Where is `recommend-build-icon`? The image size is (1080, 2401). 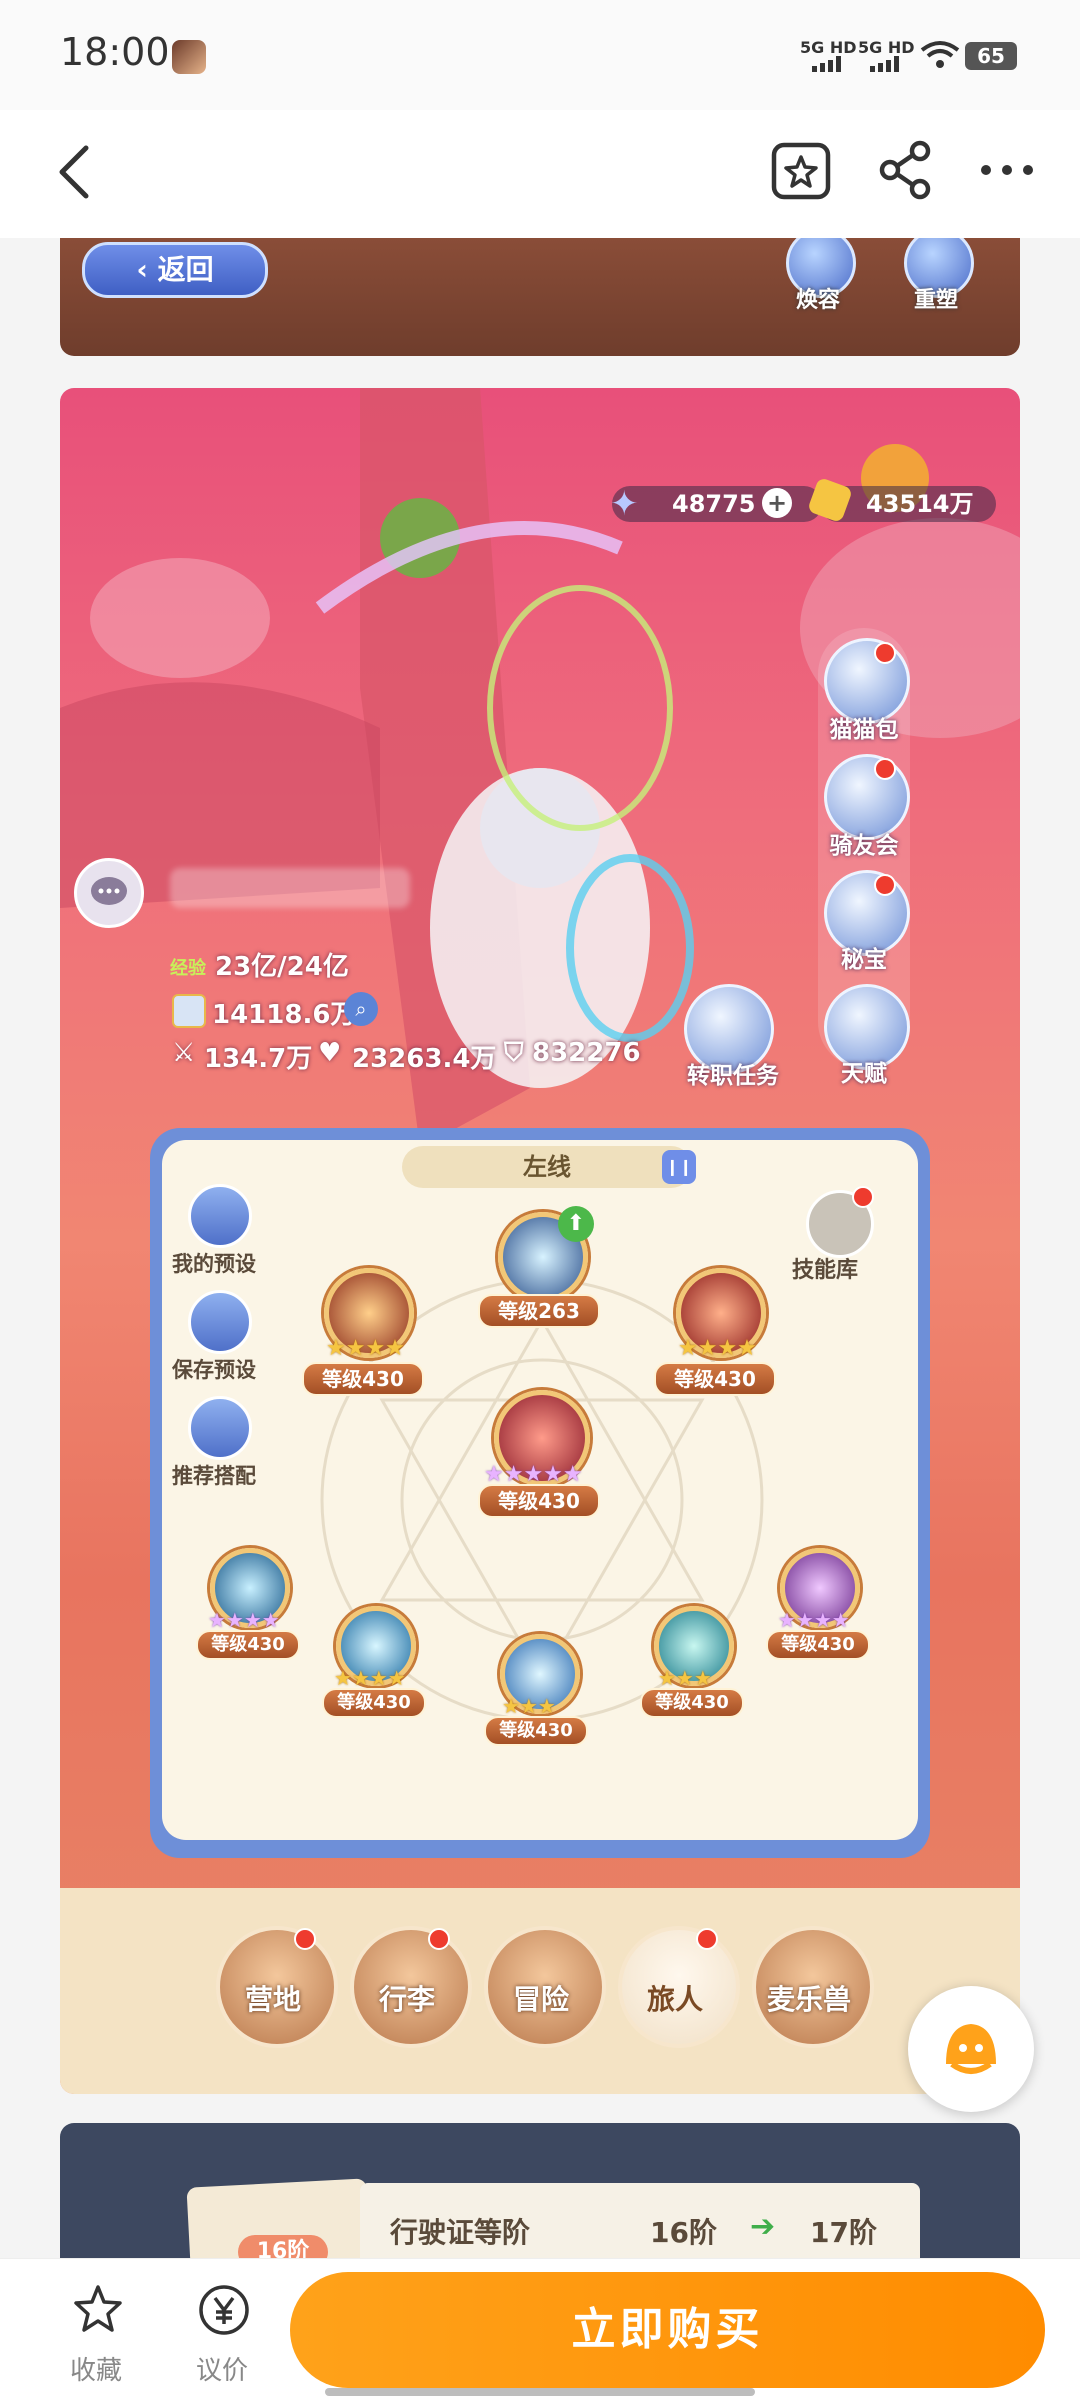 recommend-build-icon is located at coordinates (220, 1428).